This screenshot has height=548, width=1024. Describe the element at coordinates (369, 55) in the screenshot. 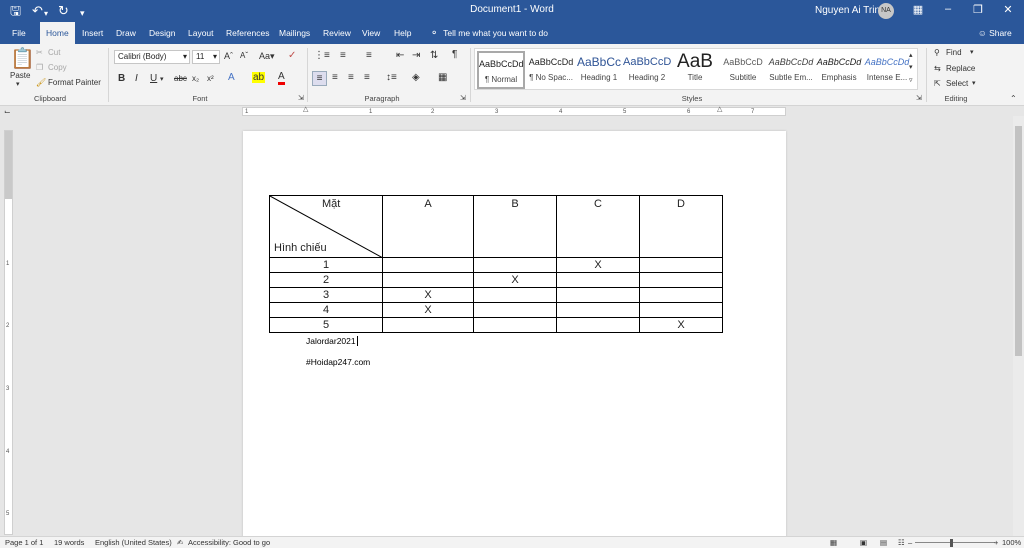

I see `multilevel-list-icon: ≡` at that location.